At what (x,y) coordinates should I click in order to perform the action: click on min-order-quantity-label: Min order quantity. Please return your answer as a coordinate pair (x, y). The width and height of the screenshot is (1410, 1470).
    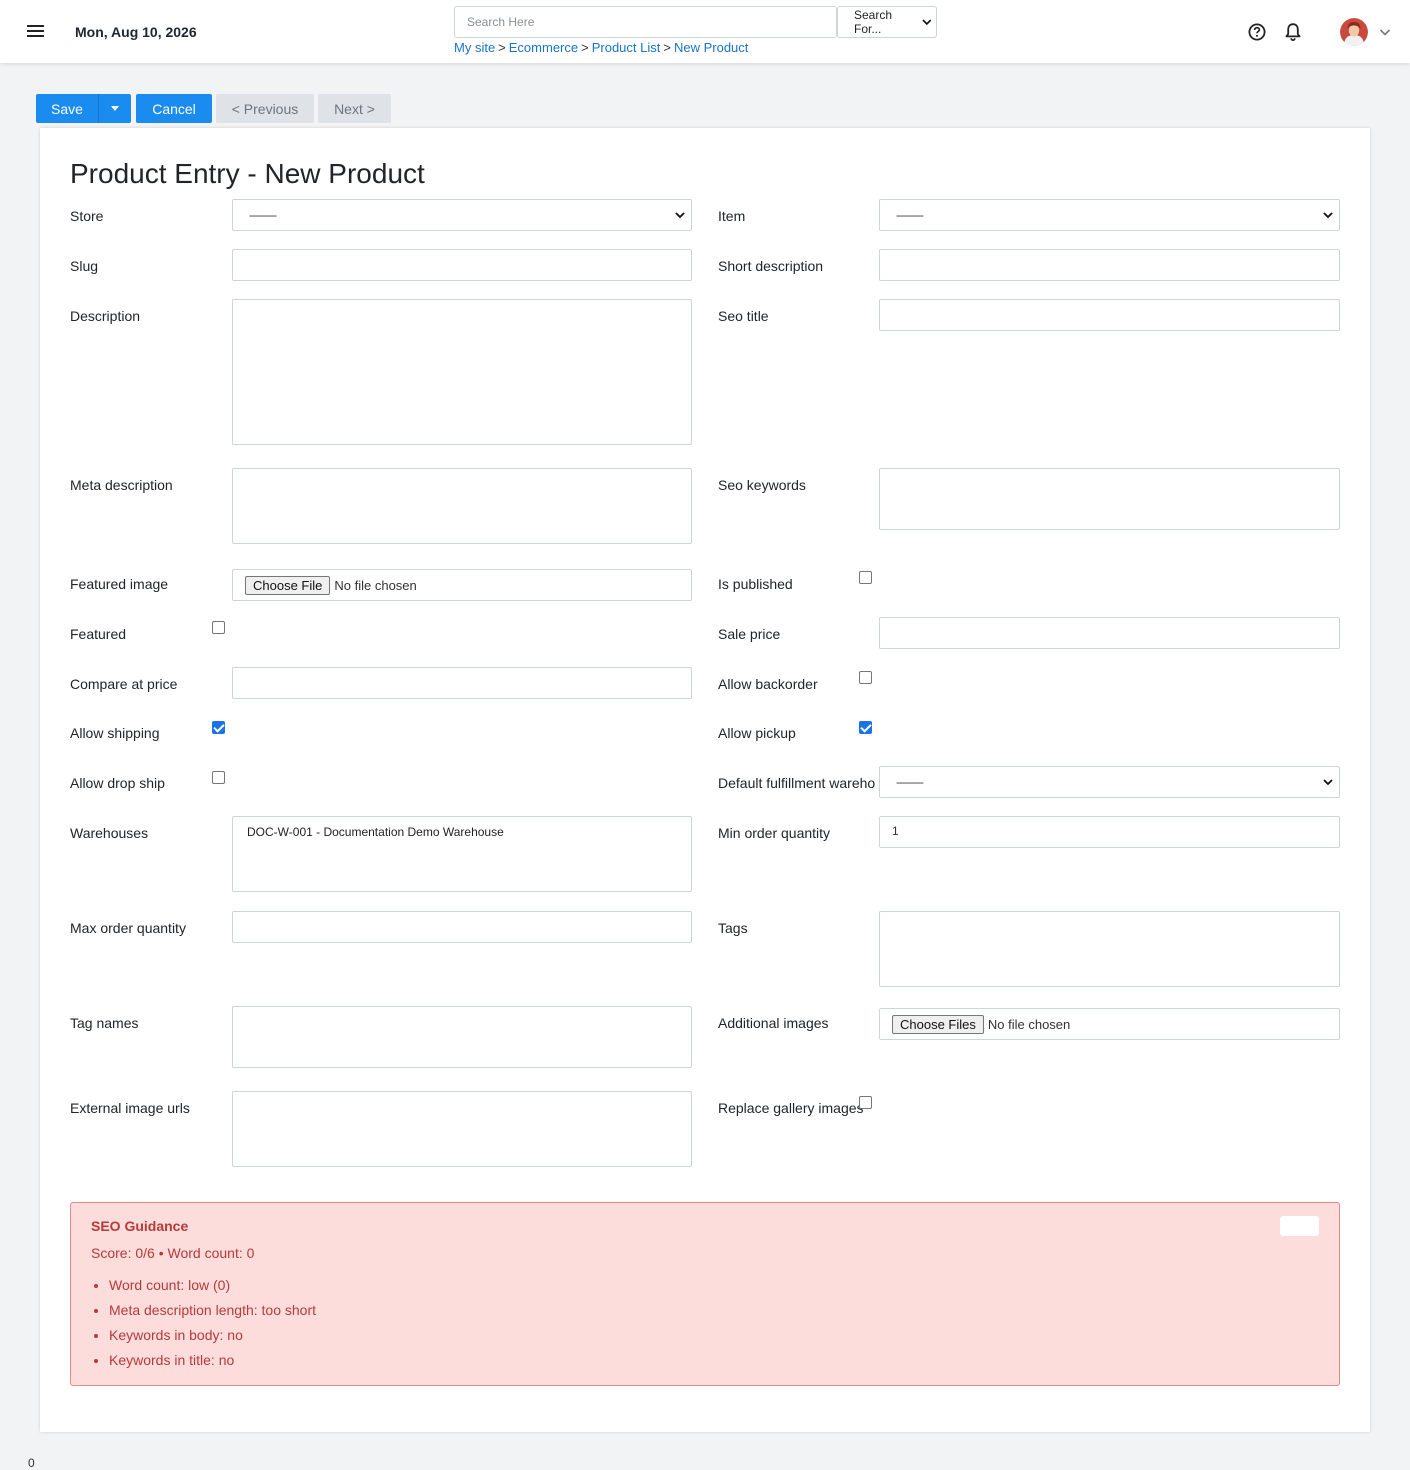
    Looking at the image, I should click on (774, 833).